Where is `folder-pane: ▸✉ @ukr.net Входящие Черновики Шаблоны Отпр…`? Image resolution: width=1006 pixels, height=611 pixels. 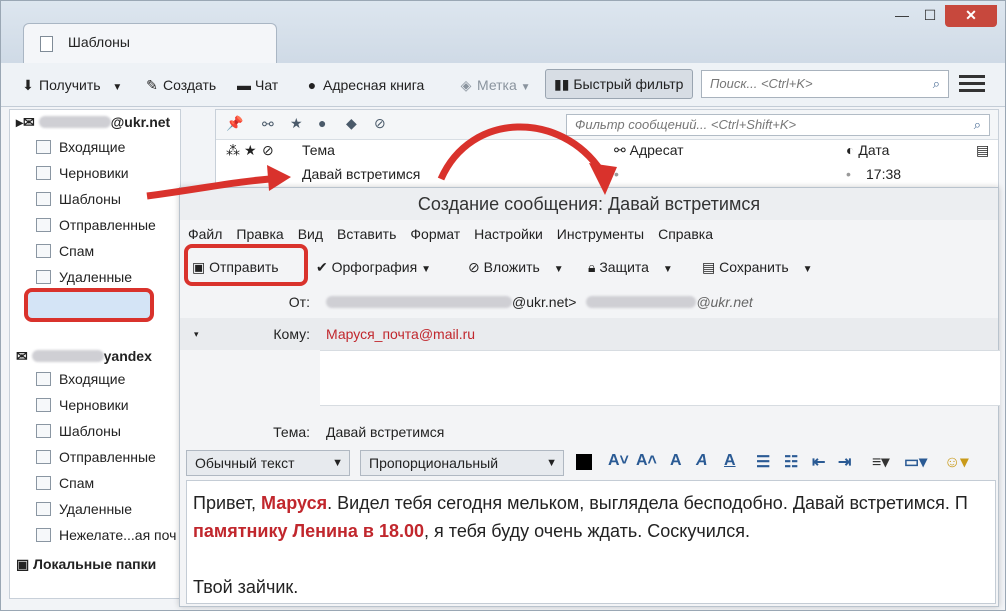 folder-pane: ▸✉ @ukr.net Входящие Черновики Шаблоны Отпр… is located at coordinates (95, 354).